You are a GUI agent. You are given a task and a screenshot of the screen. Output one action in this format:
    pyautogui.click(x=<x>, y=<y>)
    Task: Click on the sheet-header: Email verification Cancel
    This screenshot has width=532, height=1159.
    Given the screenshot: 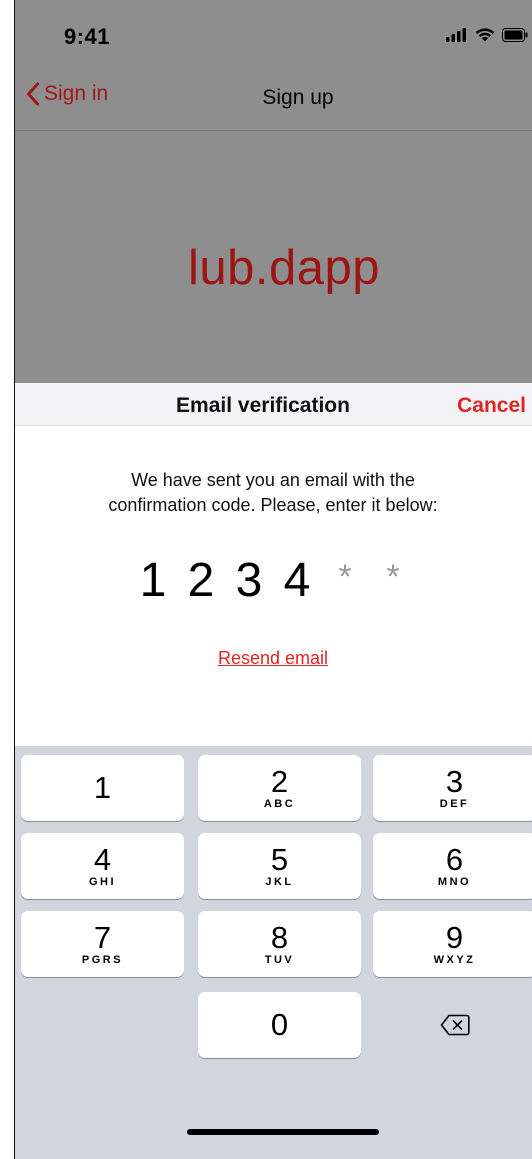 What is the action you would take?
    pyautogui.click(x=273, y=404)
    